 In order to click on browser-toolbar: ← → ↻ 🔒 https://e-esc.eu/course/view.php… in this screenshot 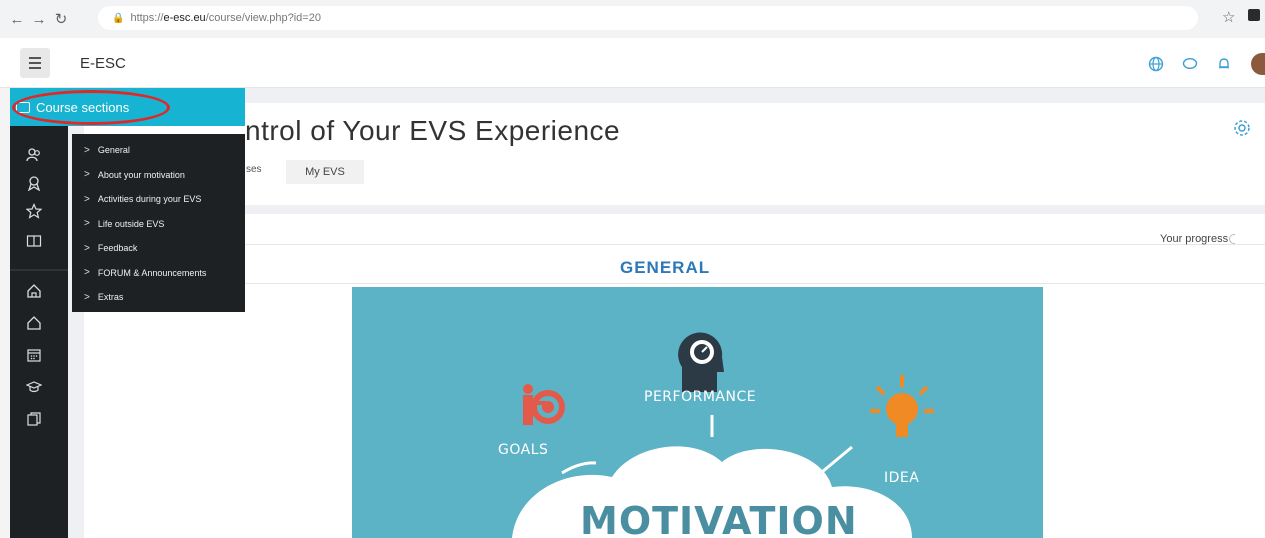, I will do `click(632, 19)`.